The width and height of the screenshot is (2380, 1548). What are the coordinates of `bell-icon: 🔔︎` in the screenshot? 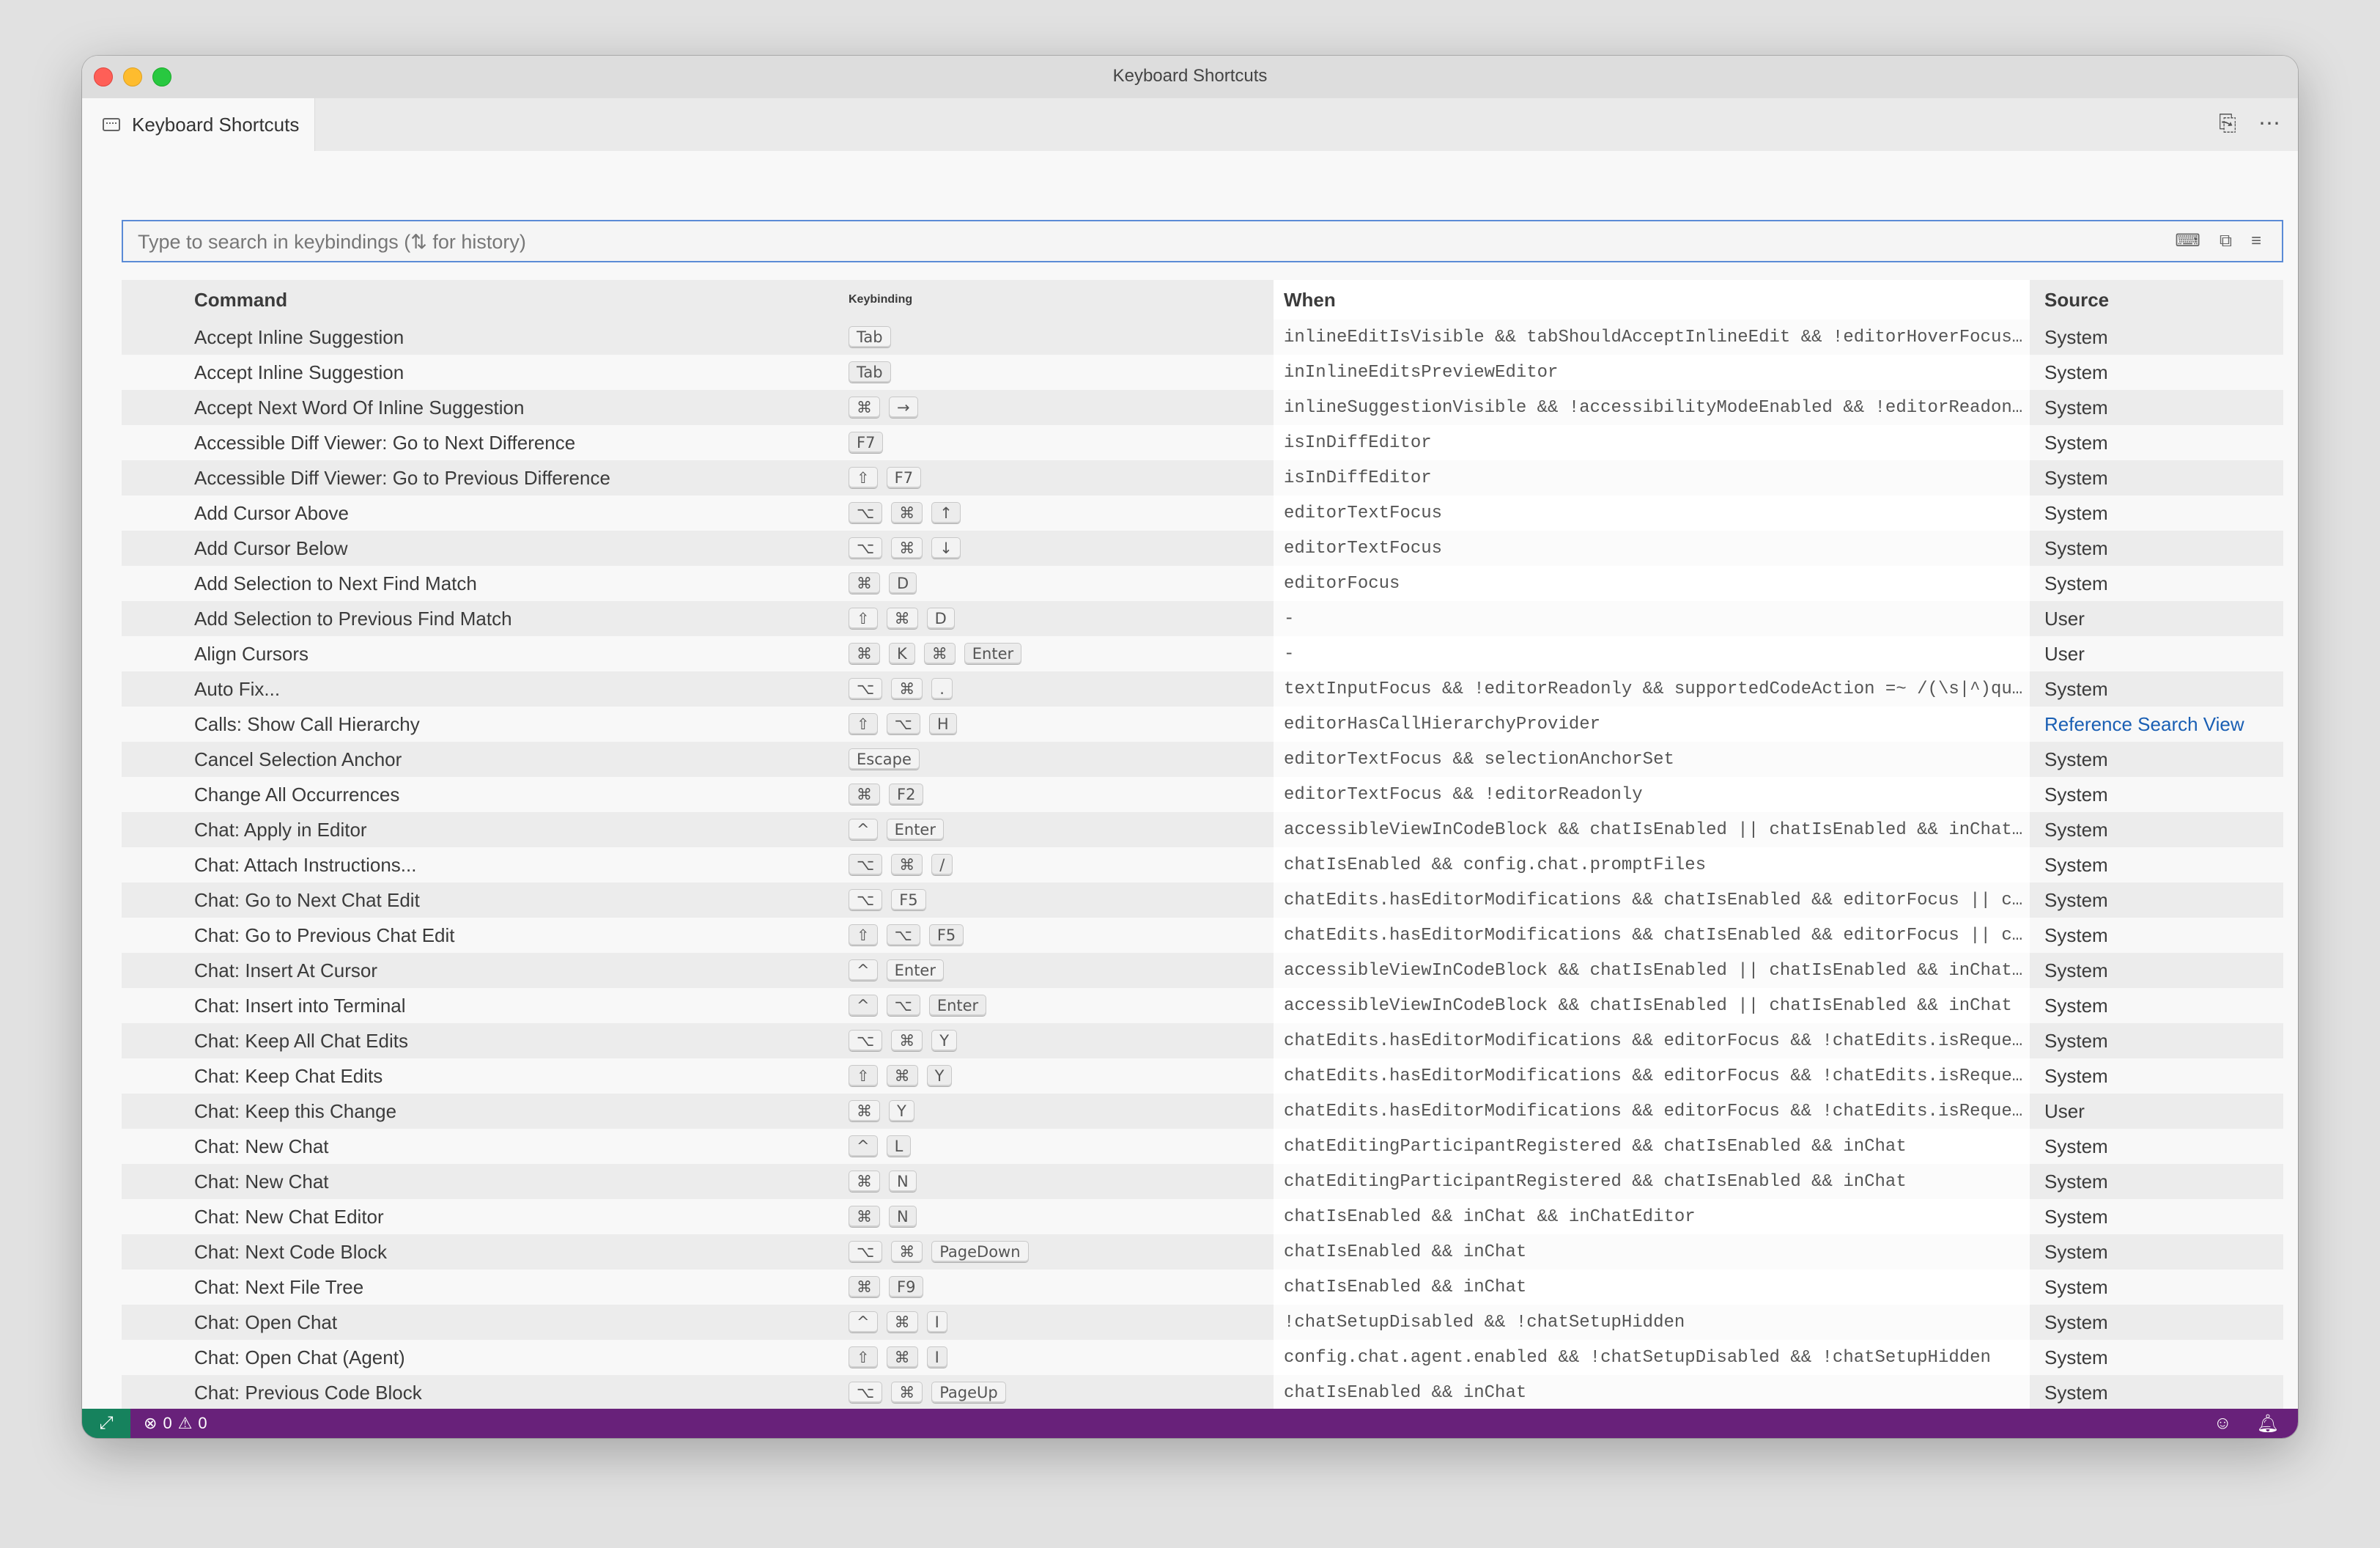 It's located at (2268, 1423).